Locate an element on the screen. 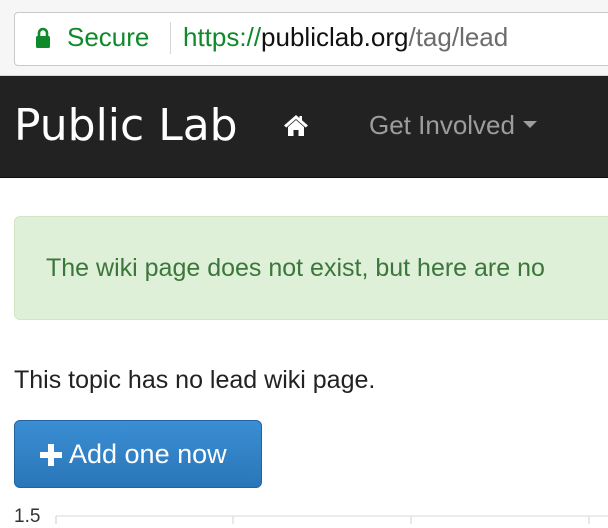  lock-icon is located at coordinates (43, 37).